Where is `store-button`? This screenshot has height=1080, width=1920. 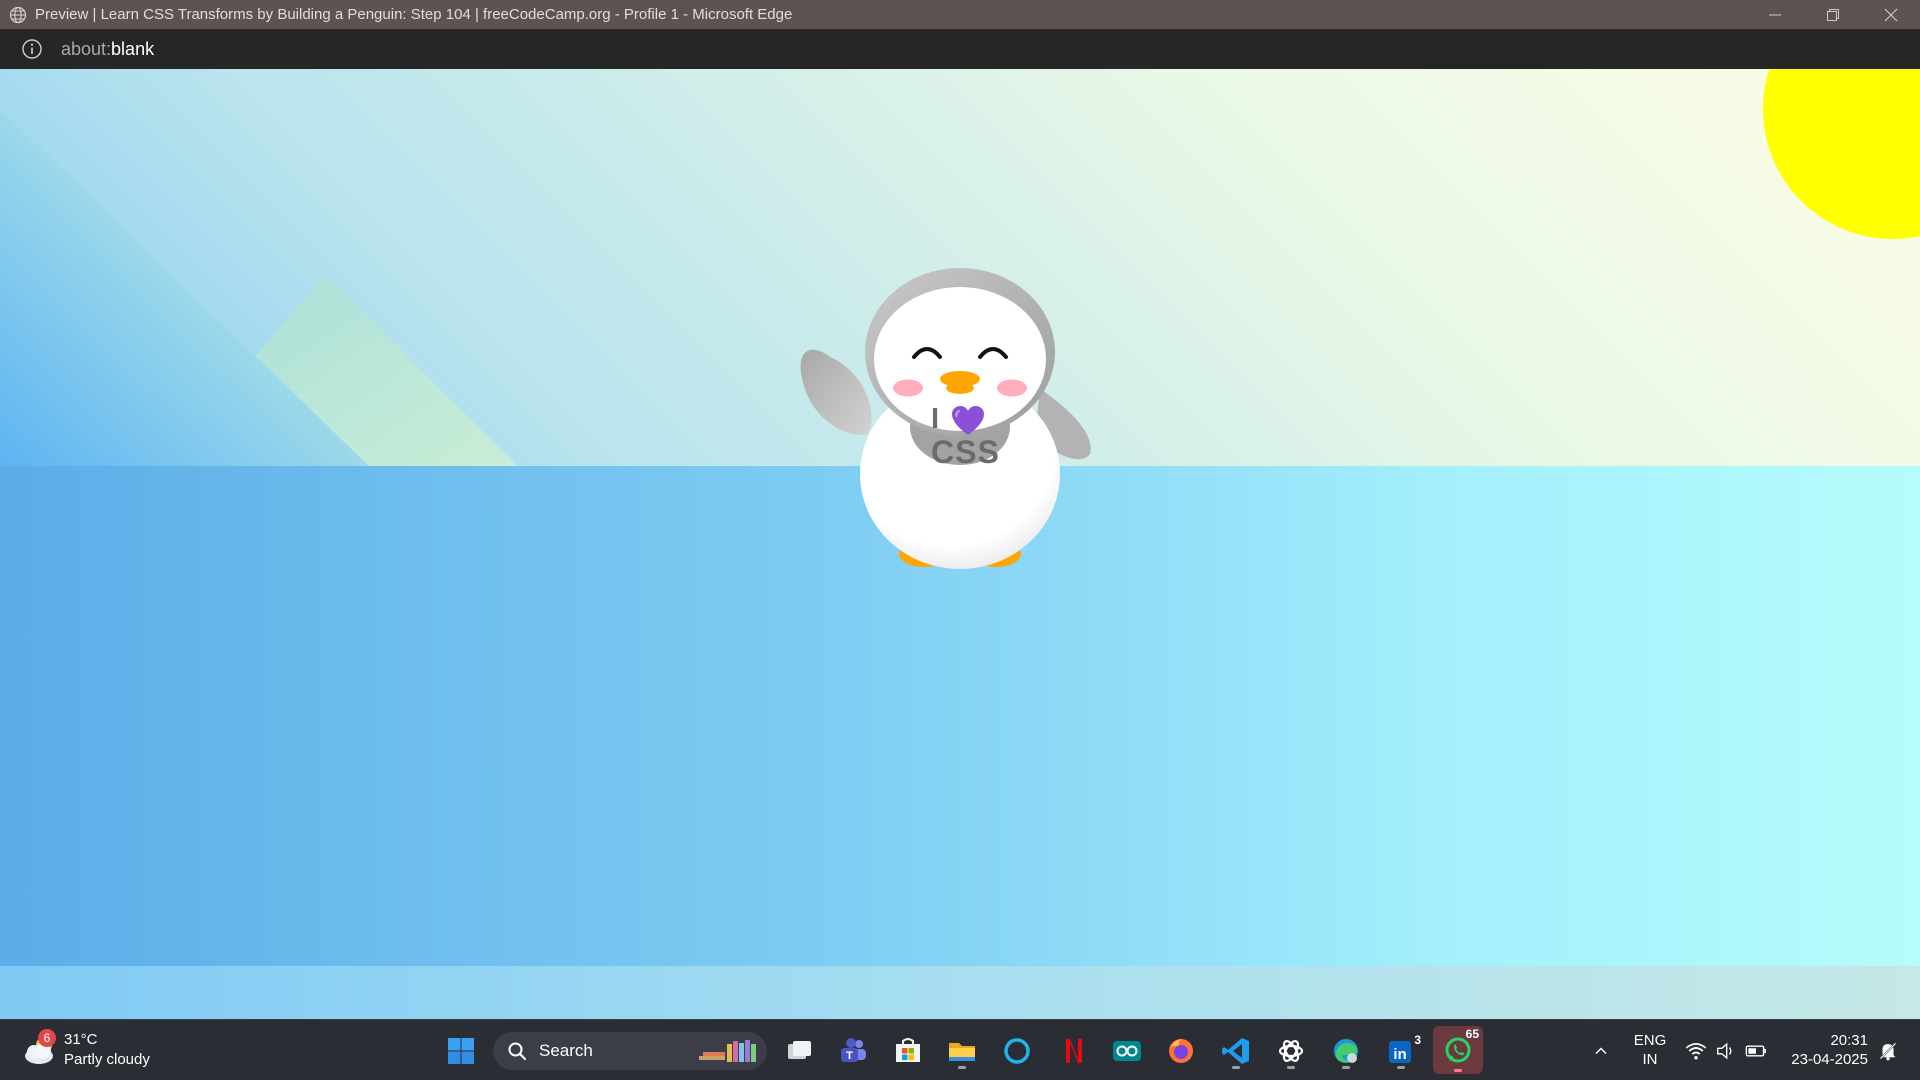 store-button is located at coordinates (908, 1051).